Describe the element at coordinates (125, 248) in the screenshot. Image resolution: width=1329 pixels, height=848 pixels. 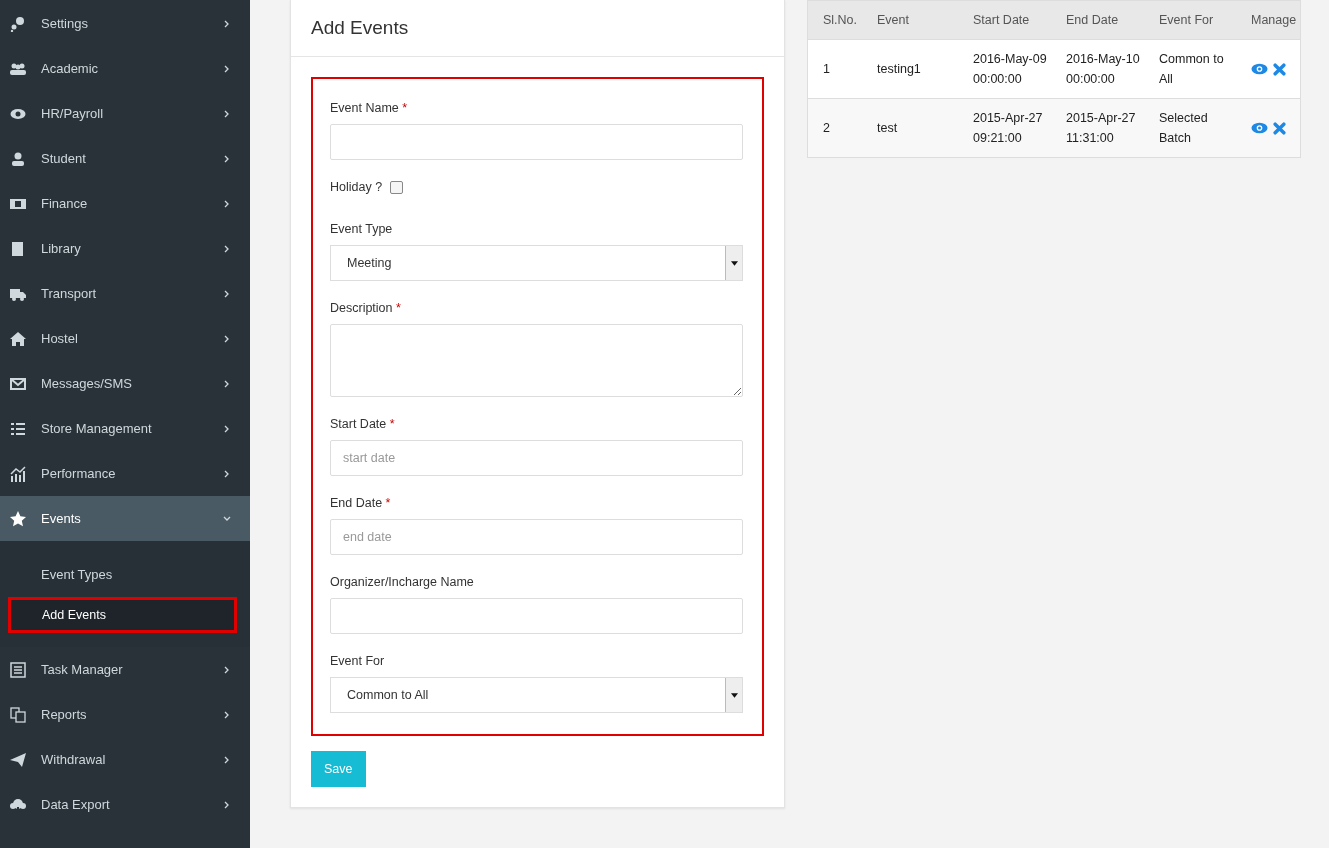
I see `sidebar-item: Library` at that location.